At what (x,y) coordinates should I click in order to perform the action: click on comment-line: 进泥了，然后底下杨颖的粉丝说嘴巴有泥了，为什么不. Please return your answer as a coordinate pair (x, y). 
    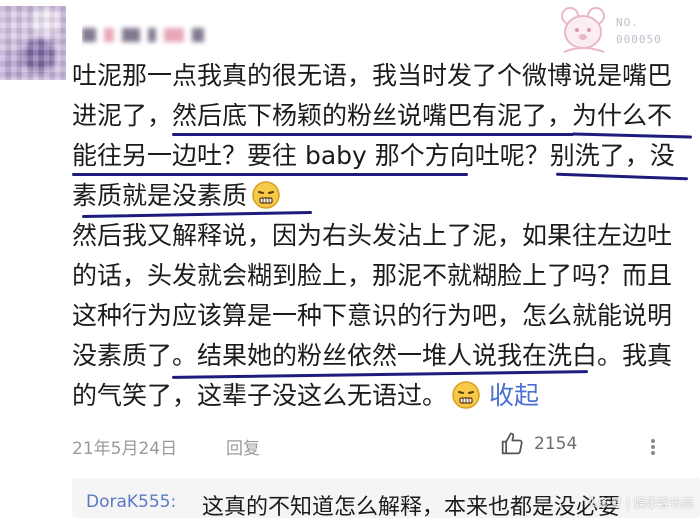
    Looking at the image, I should click on (372, 115).